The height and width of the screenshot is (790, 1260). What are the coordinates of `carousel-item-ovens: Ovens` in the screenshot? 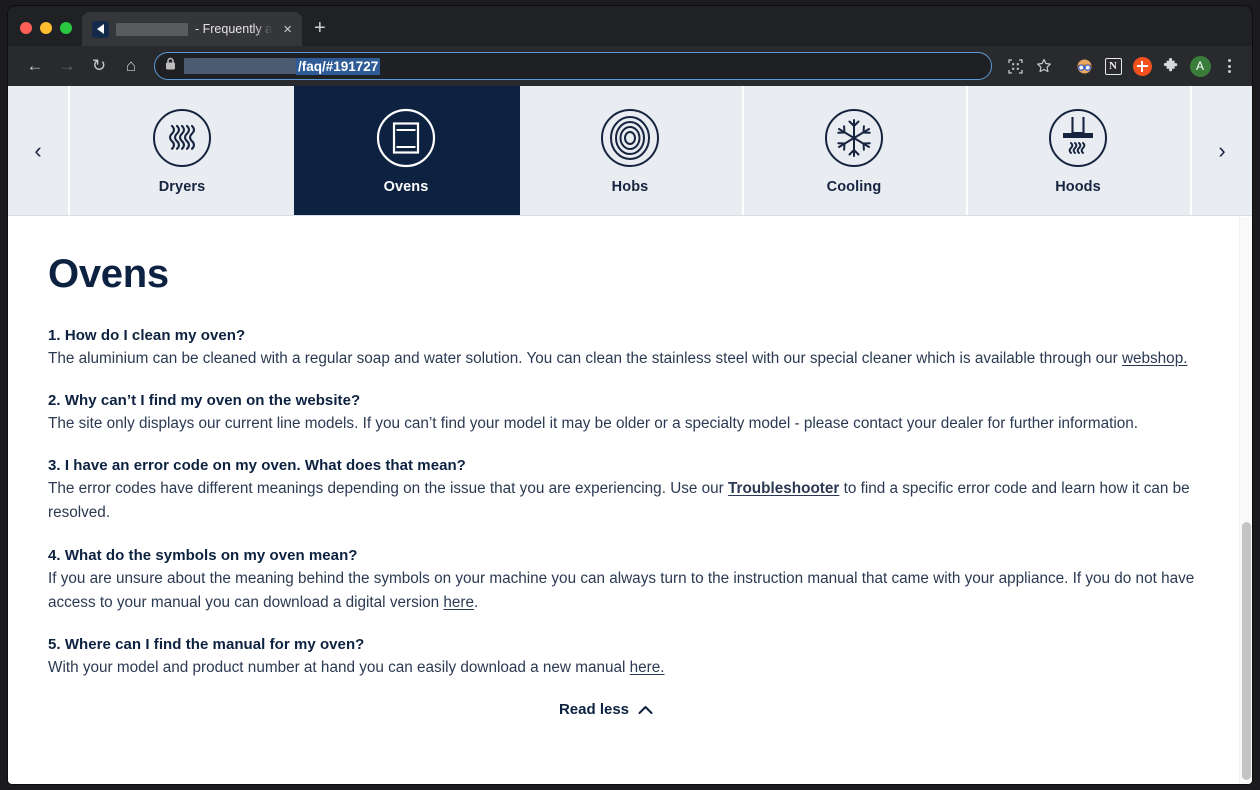 It's located at (406, 150).